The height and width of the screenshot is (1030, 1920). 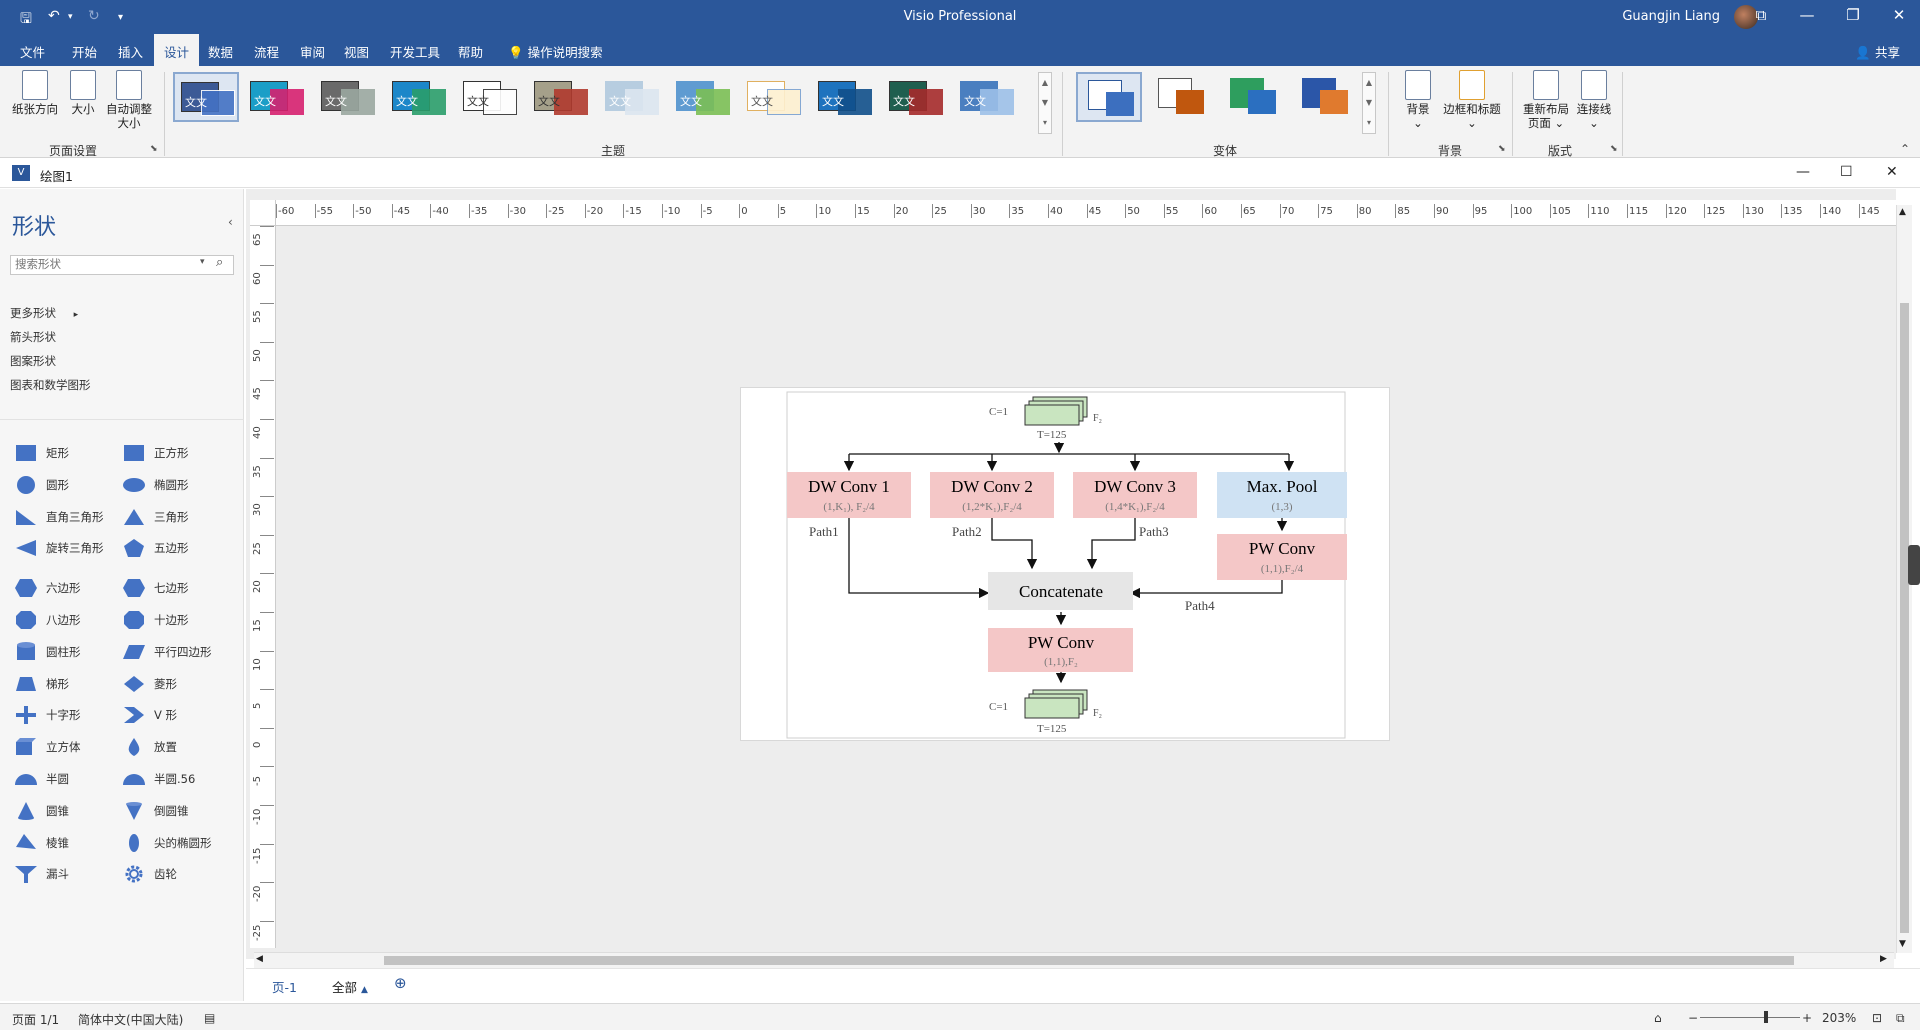 I want to click on scroll-down-icon: ▼, so click(x=1902, y=944).